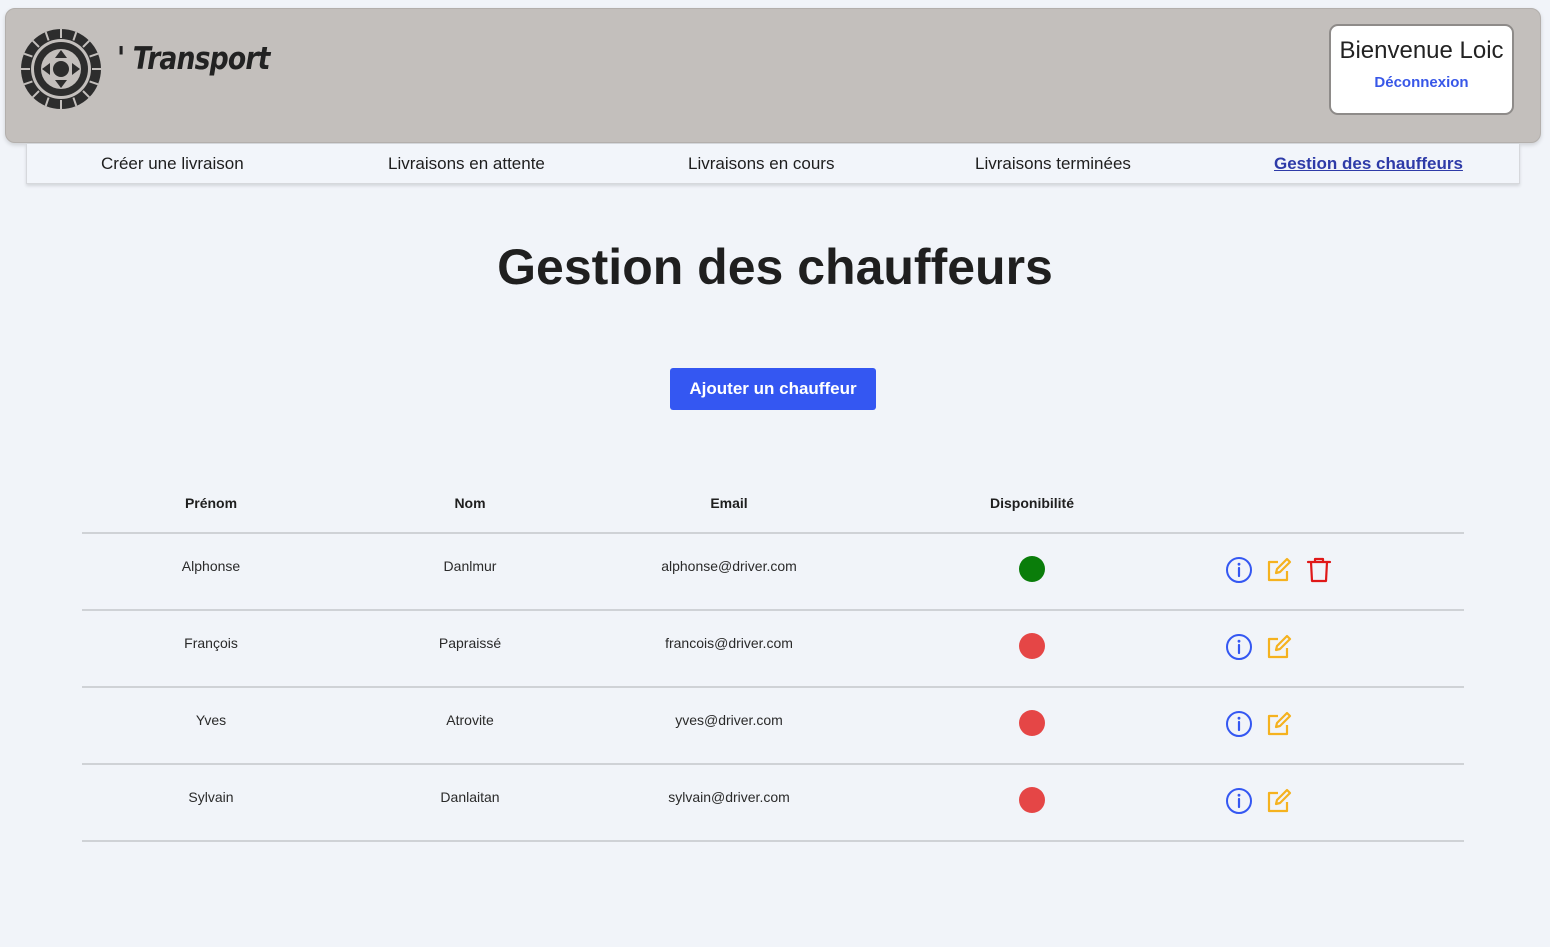 This screenshot has width=1550, height=947. Describe the element at coordinates (211, 797) in the screenshot. I see `driver-firstname: Sylvain` at that location.